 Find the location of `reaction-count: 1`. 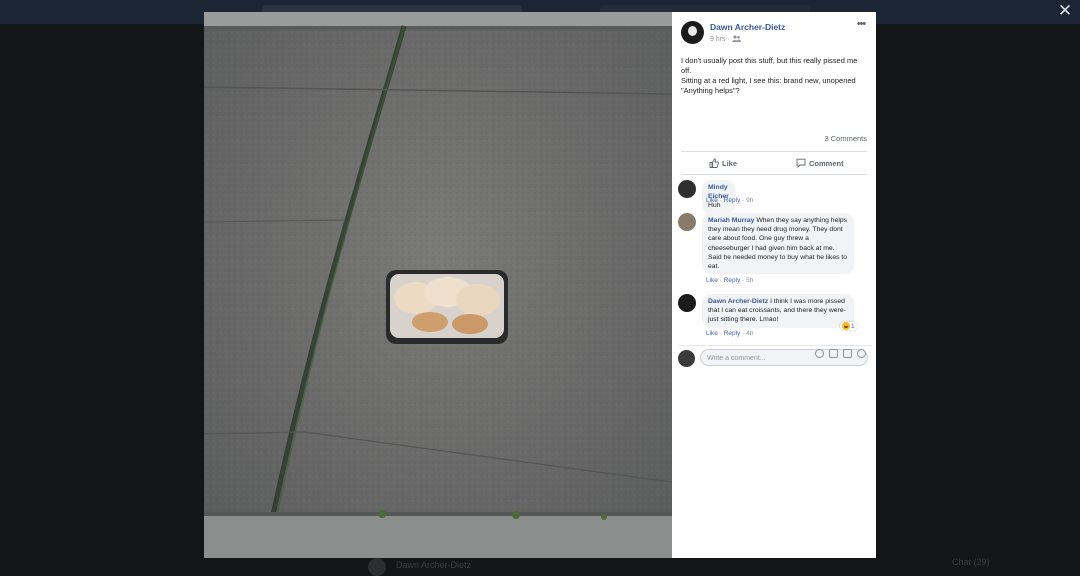

reaction-count: 1 is located at coordinates (853, 326).